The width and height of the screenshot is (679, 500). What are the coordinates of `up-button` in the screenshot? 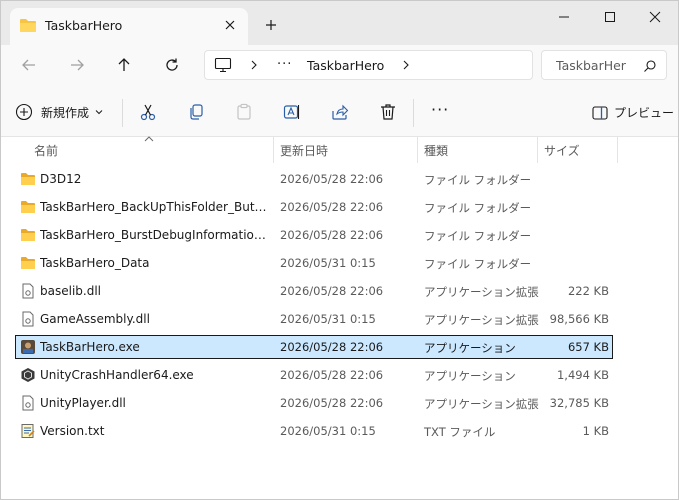 It's located at (124, 65).